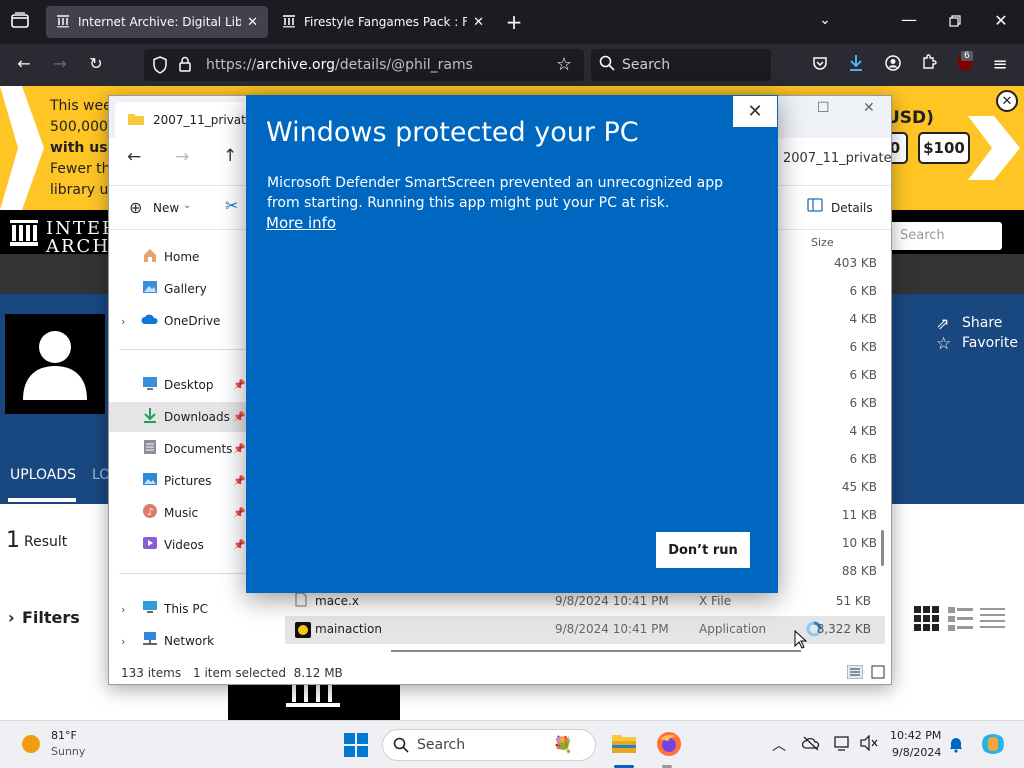 Image resolution: width=1024 pixels, height=768 pixels. Describe the element at coordinates (1000, 64) in the screenshot. I see `menu-icon: ≡` at that location.